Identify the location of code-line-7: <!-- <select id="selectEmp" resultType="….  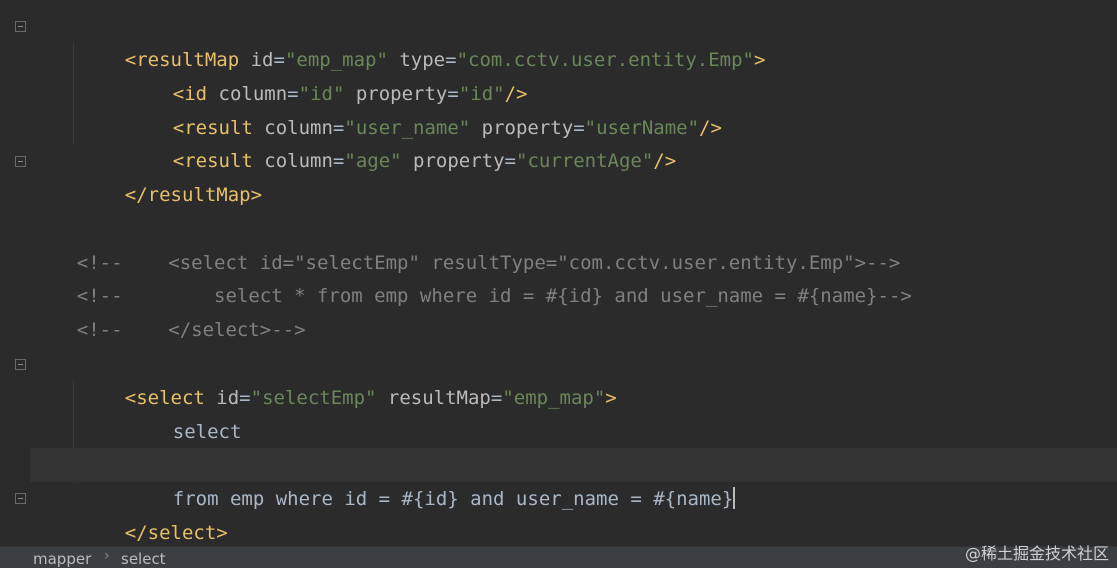
(573, 243).